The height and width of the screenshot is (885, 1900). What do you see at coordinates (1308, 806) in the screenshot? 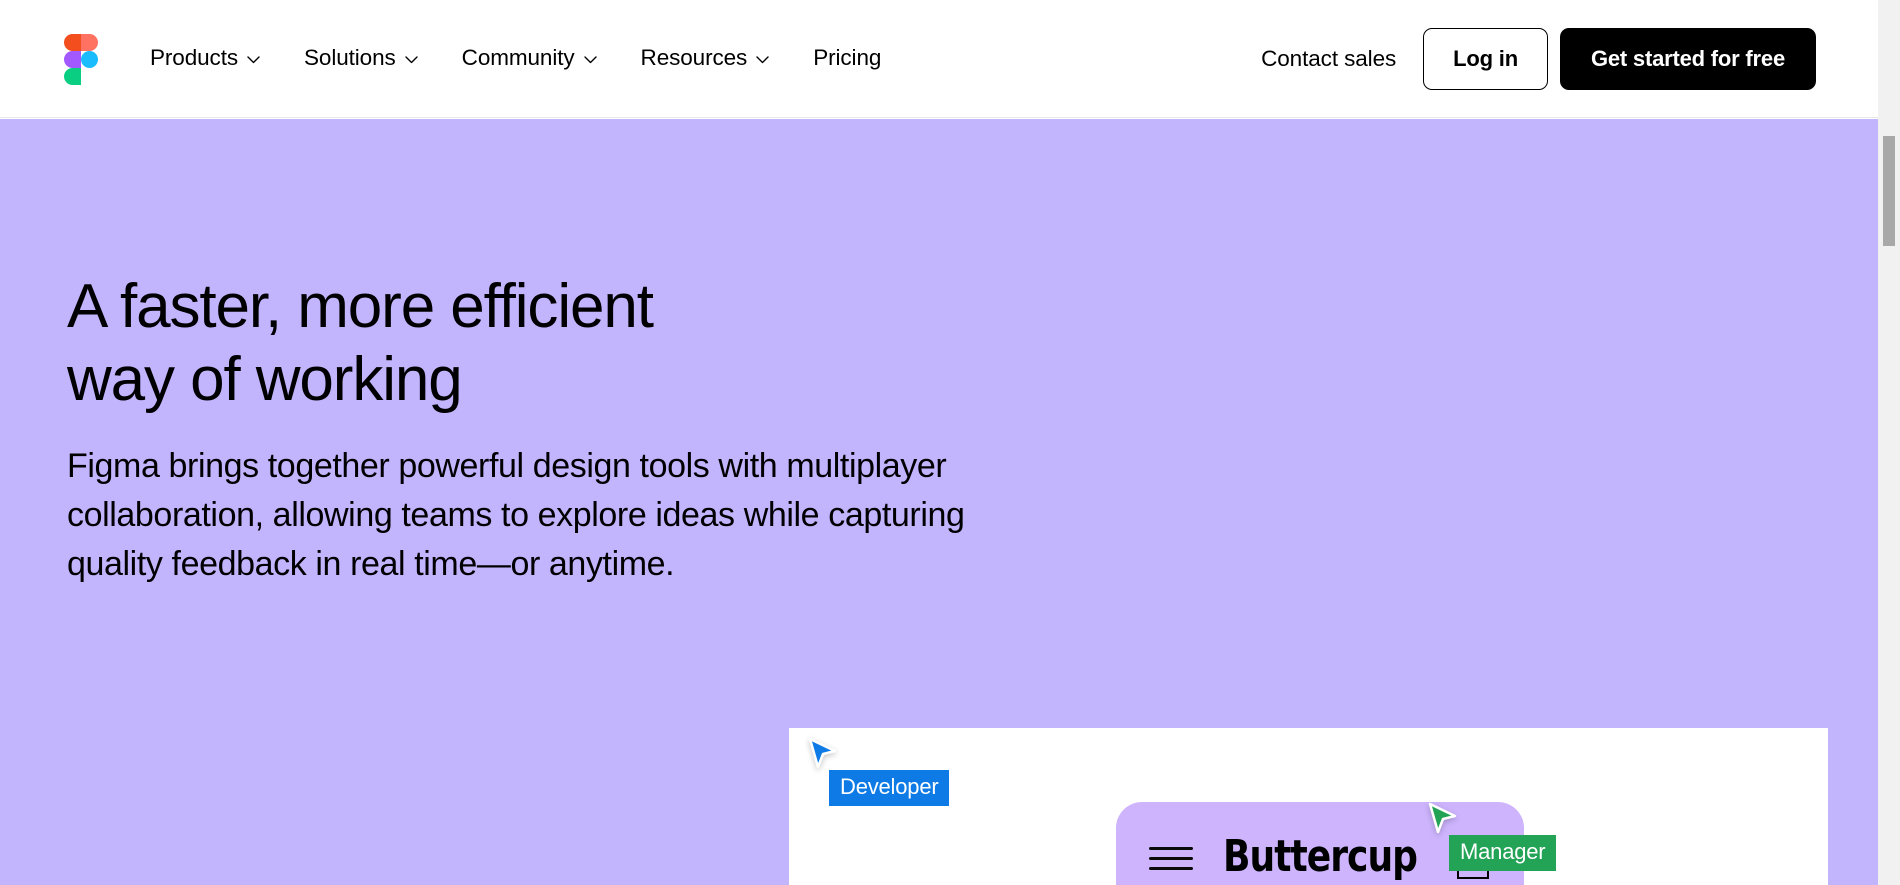
I see `collaboration-preview-card: Buttercup Developer Manager` at bounding box center [1308, 806].